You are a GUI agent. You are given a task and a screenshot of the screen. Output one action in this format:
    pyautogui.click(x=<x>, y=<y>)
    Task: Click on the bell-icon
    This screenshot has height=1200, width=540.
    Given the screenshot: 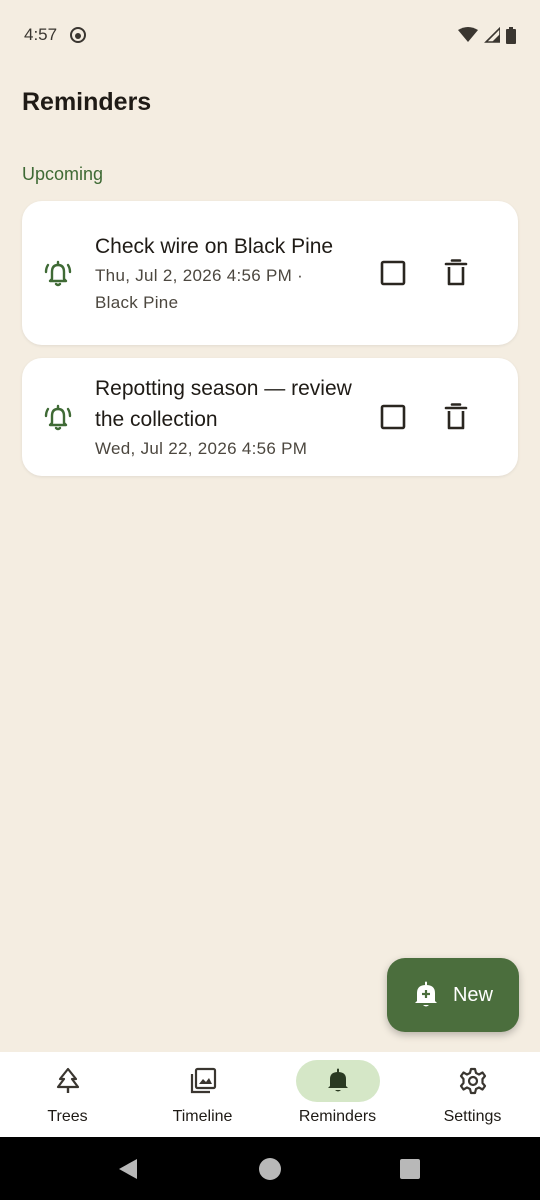 What is the action you would take?
    pyautogui.click(x=337, y=1080)
    